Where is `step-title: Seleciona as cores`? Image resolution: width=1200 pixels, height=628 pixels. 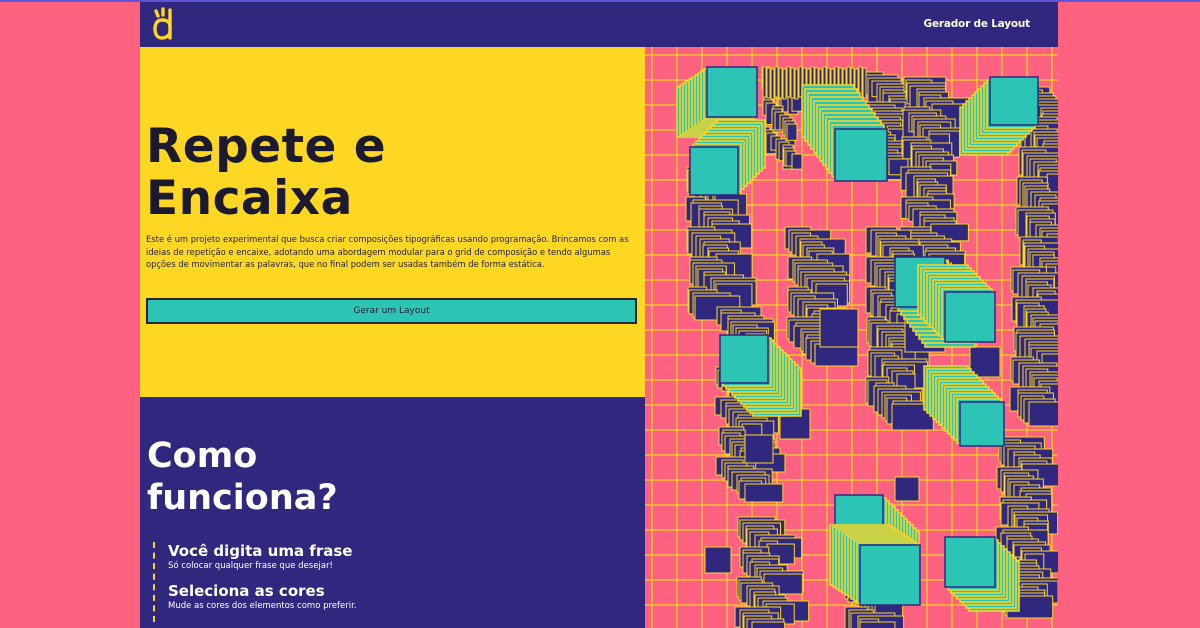
step-title: Seleciona as cores is located at coordinates (246, 591).